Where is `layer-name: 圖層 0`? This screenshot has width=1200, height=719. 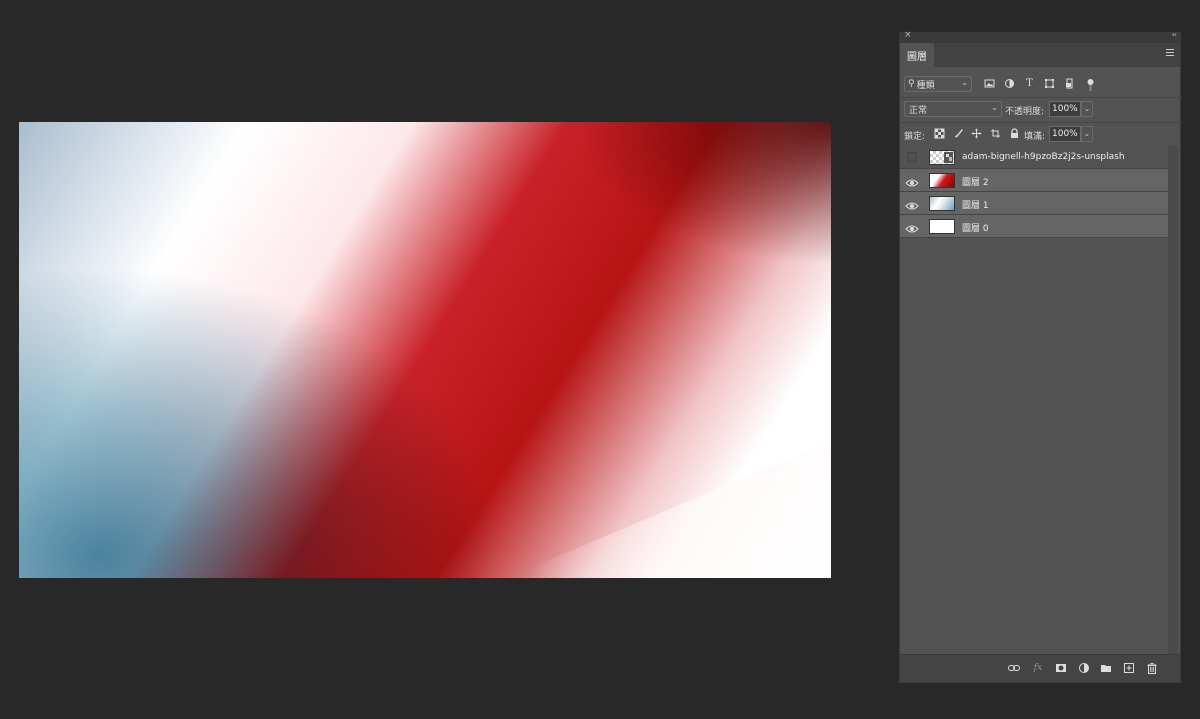
layer-name: 圖層 0 is located at coordinates (975, 229).